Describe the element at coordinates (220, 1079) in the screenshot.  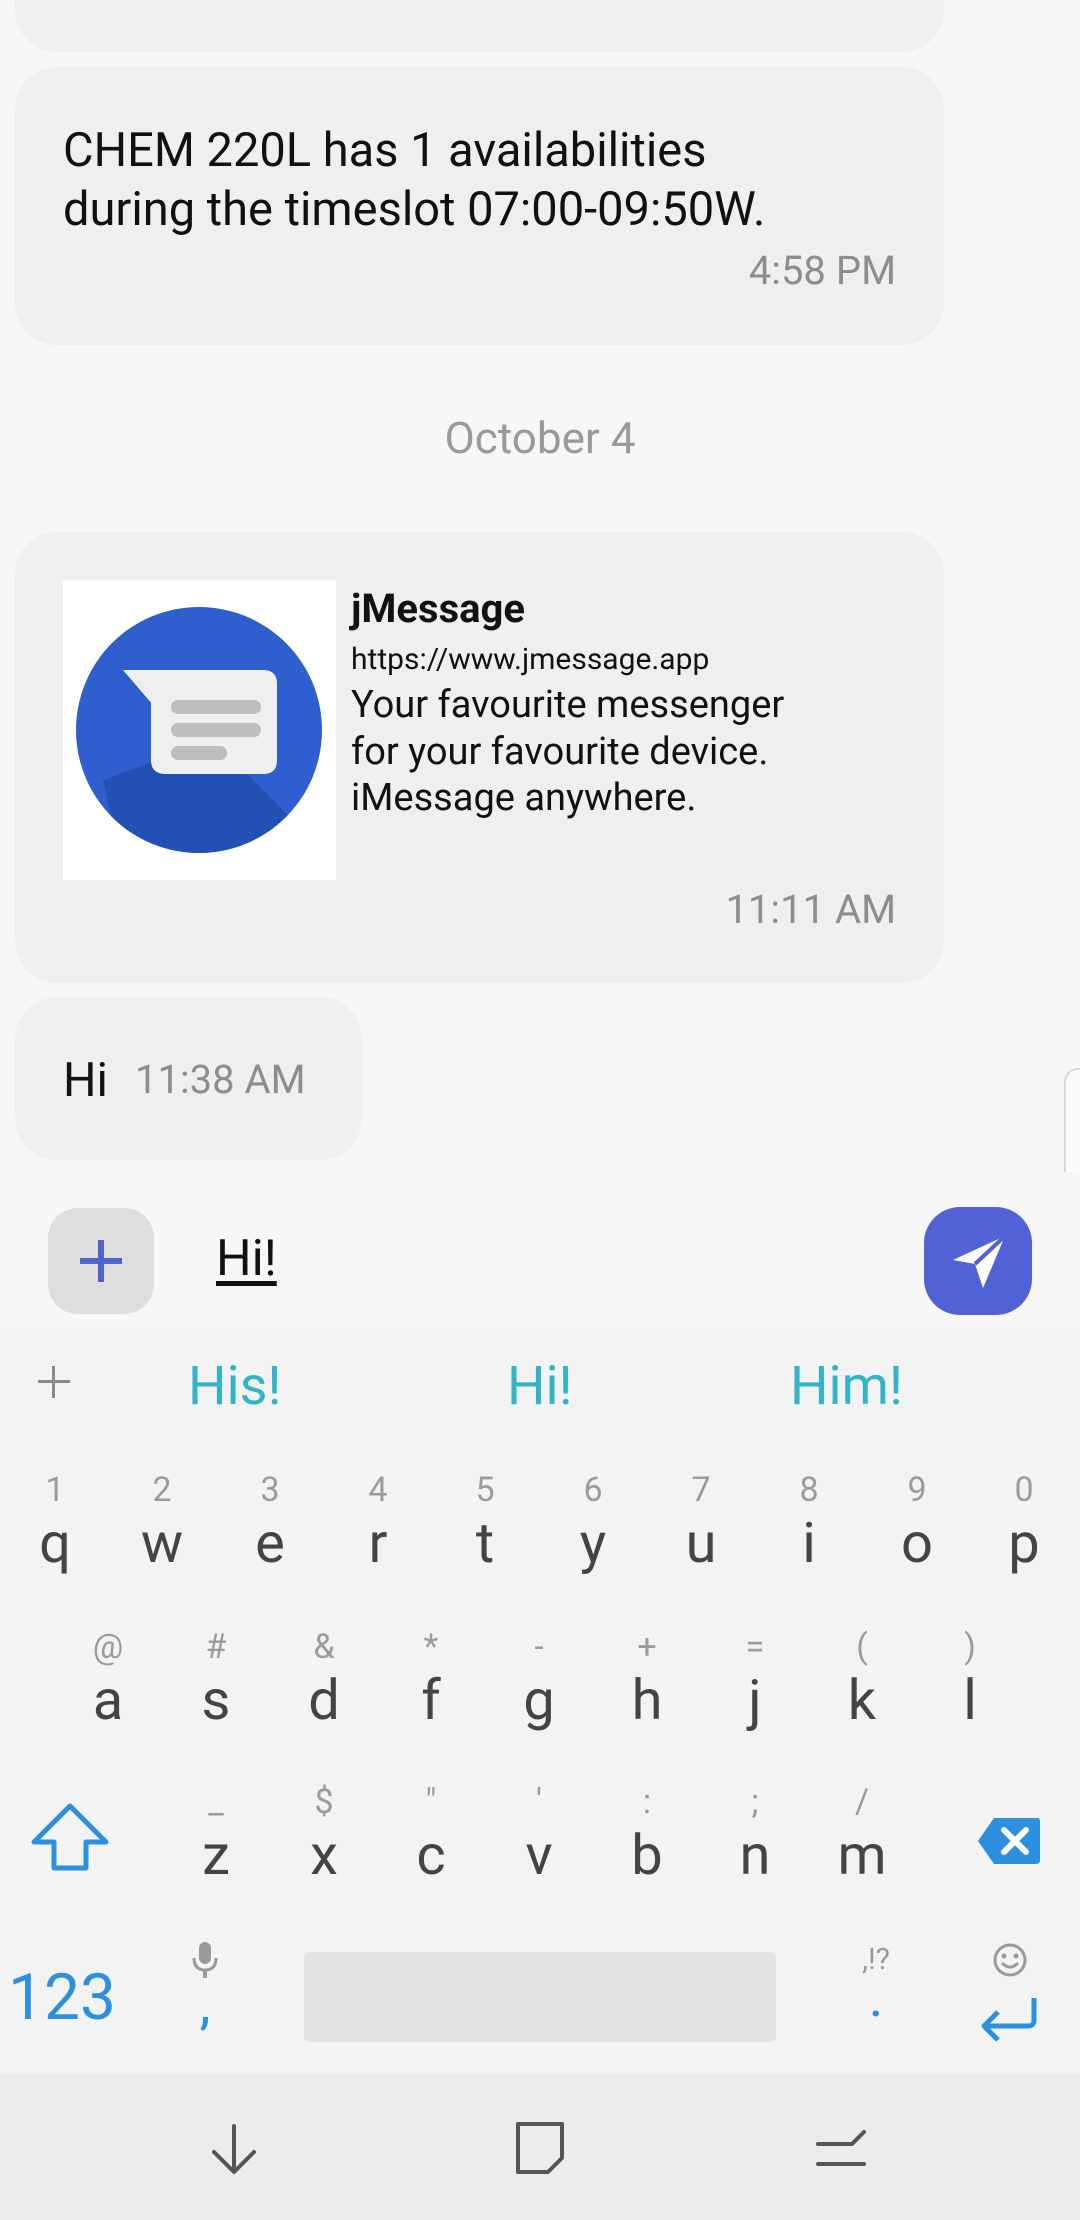
I see `message-timestamp: 11:38 AM` at that location.